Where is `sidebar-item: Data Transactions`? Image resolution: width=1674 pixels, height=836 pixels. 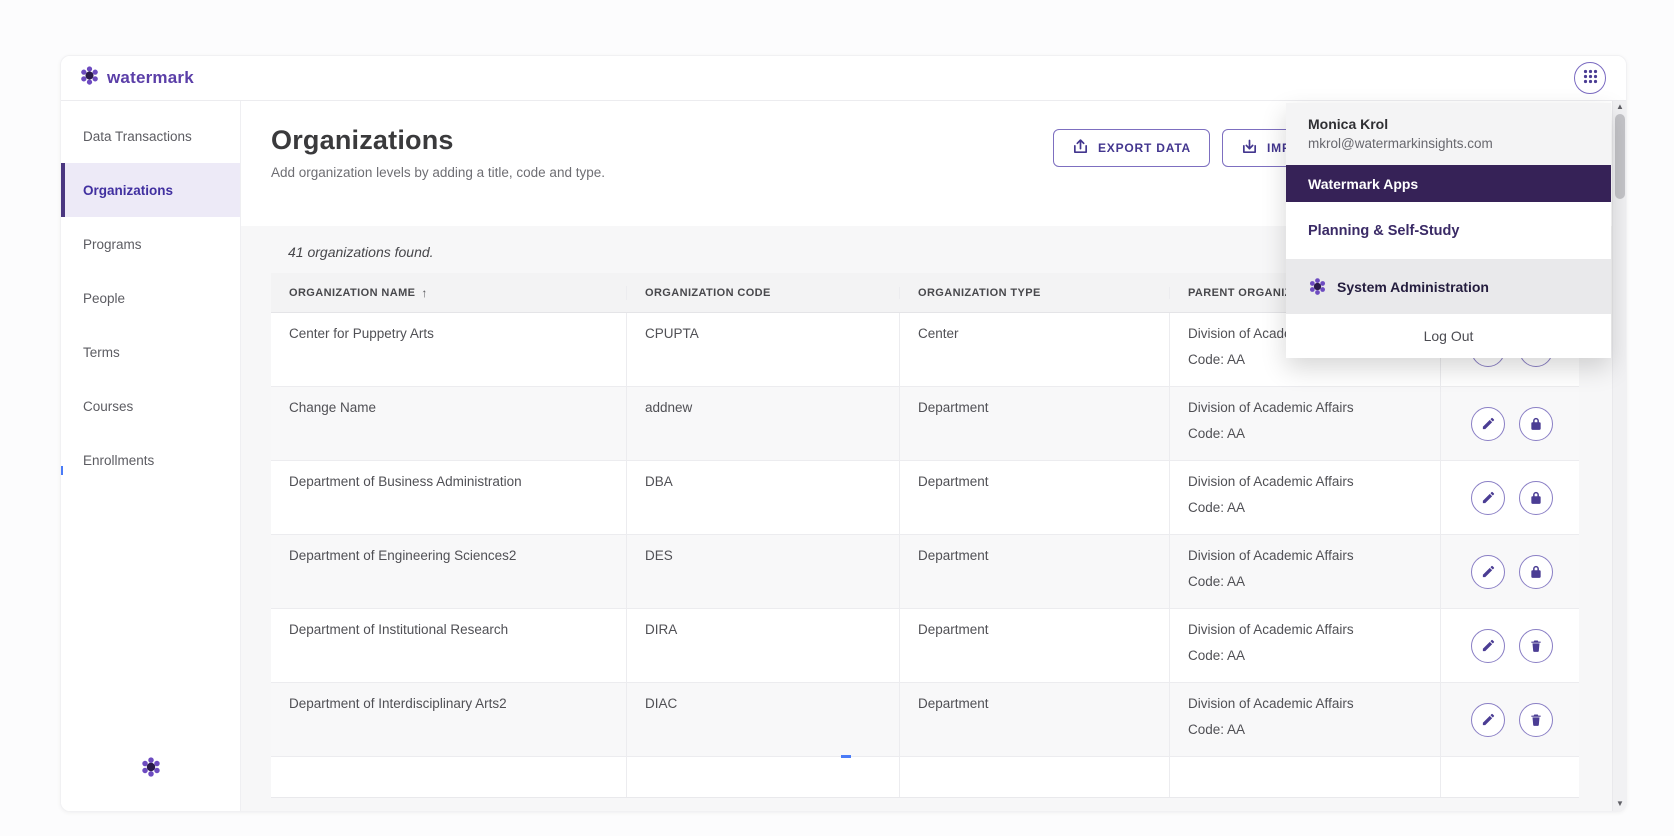
sidebar-item: Data Transactions is located at coordinates (150, 136).